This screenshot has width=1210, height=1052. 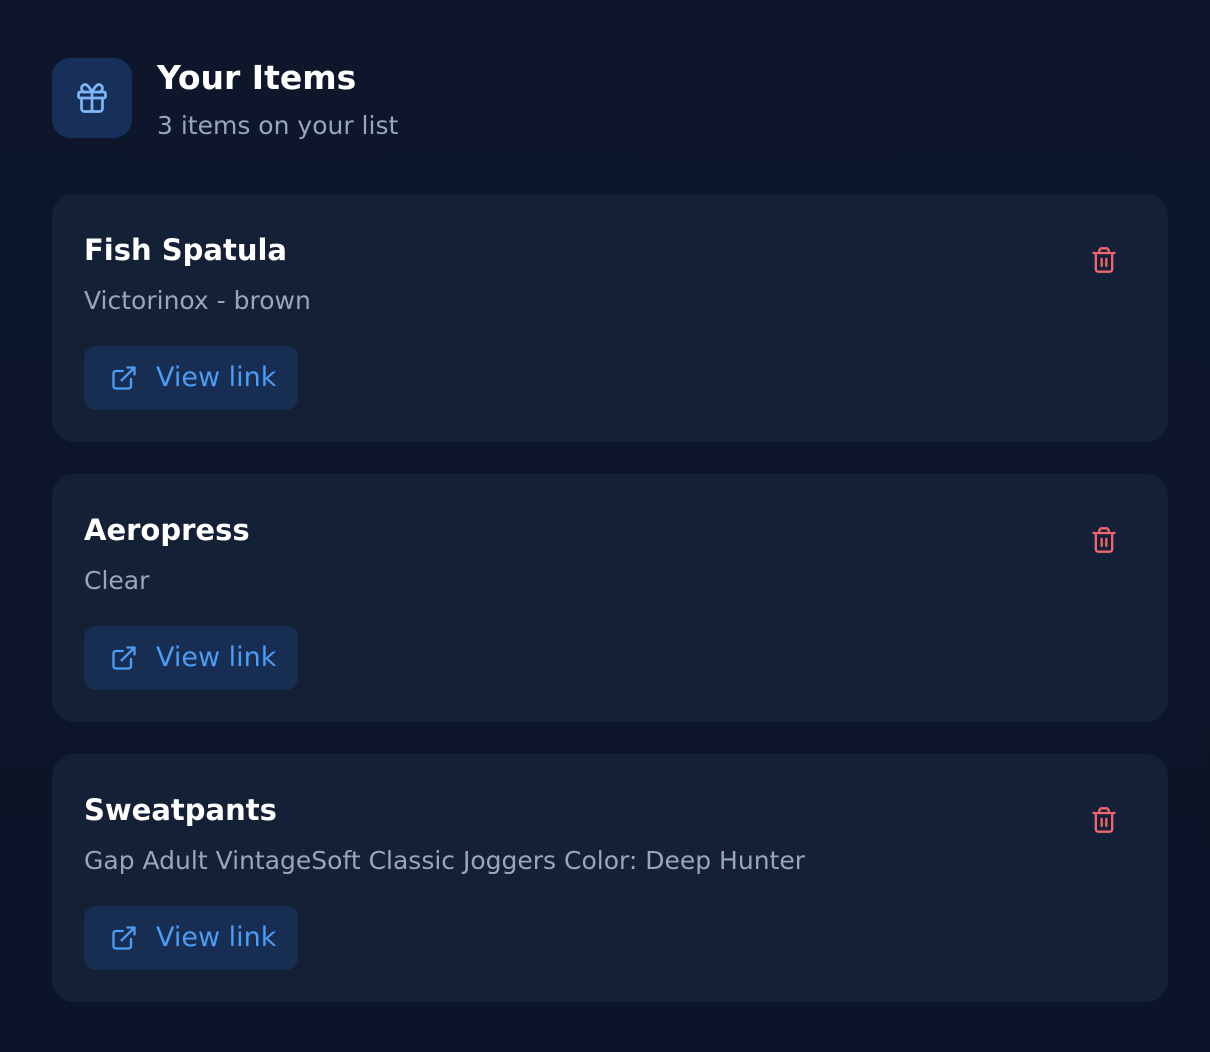 What do you see at coordinates (277, 99) in the screenshot?
I see `header-text: Your Items 3 items on your list` at bounding box center [277, 99].